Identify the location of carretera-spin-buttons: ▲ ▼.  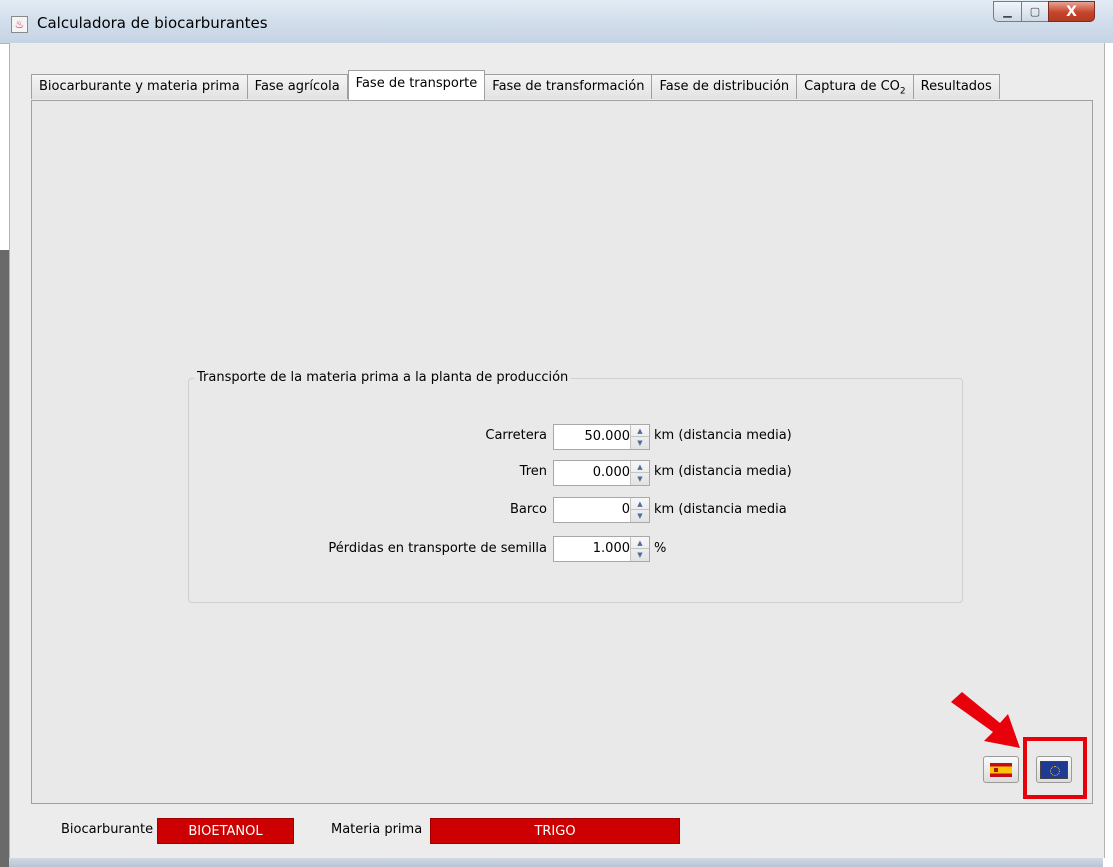
(639, 437).